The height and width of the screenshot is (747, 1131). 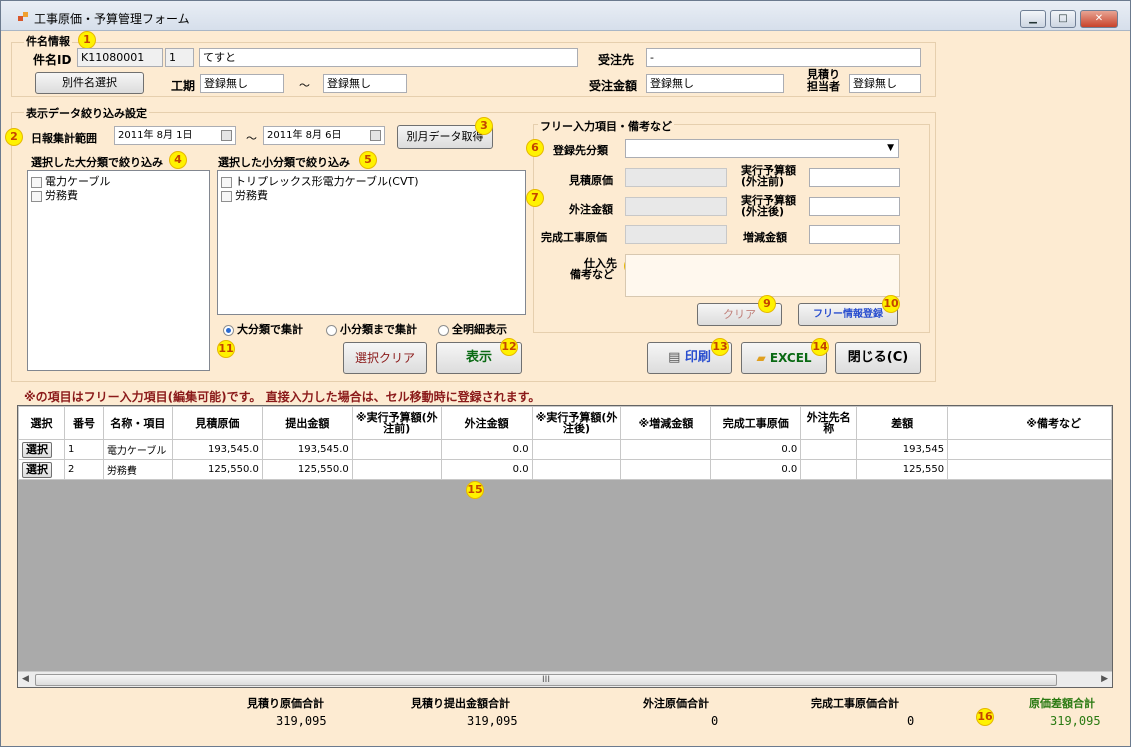 What do you see at coordinates (83, 449) in the screenshot?
I see `cell-no: 1` at bounding box center [83, 449].